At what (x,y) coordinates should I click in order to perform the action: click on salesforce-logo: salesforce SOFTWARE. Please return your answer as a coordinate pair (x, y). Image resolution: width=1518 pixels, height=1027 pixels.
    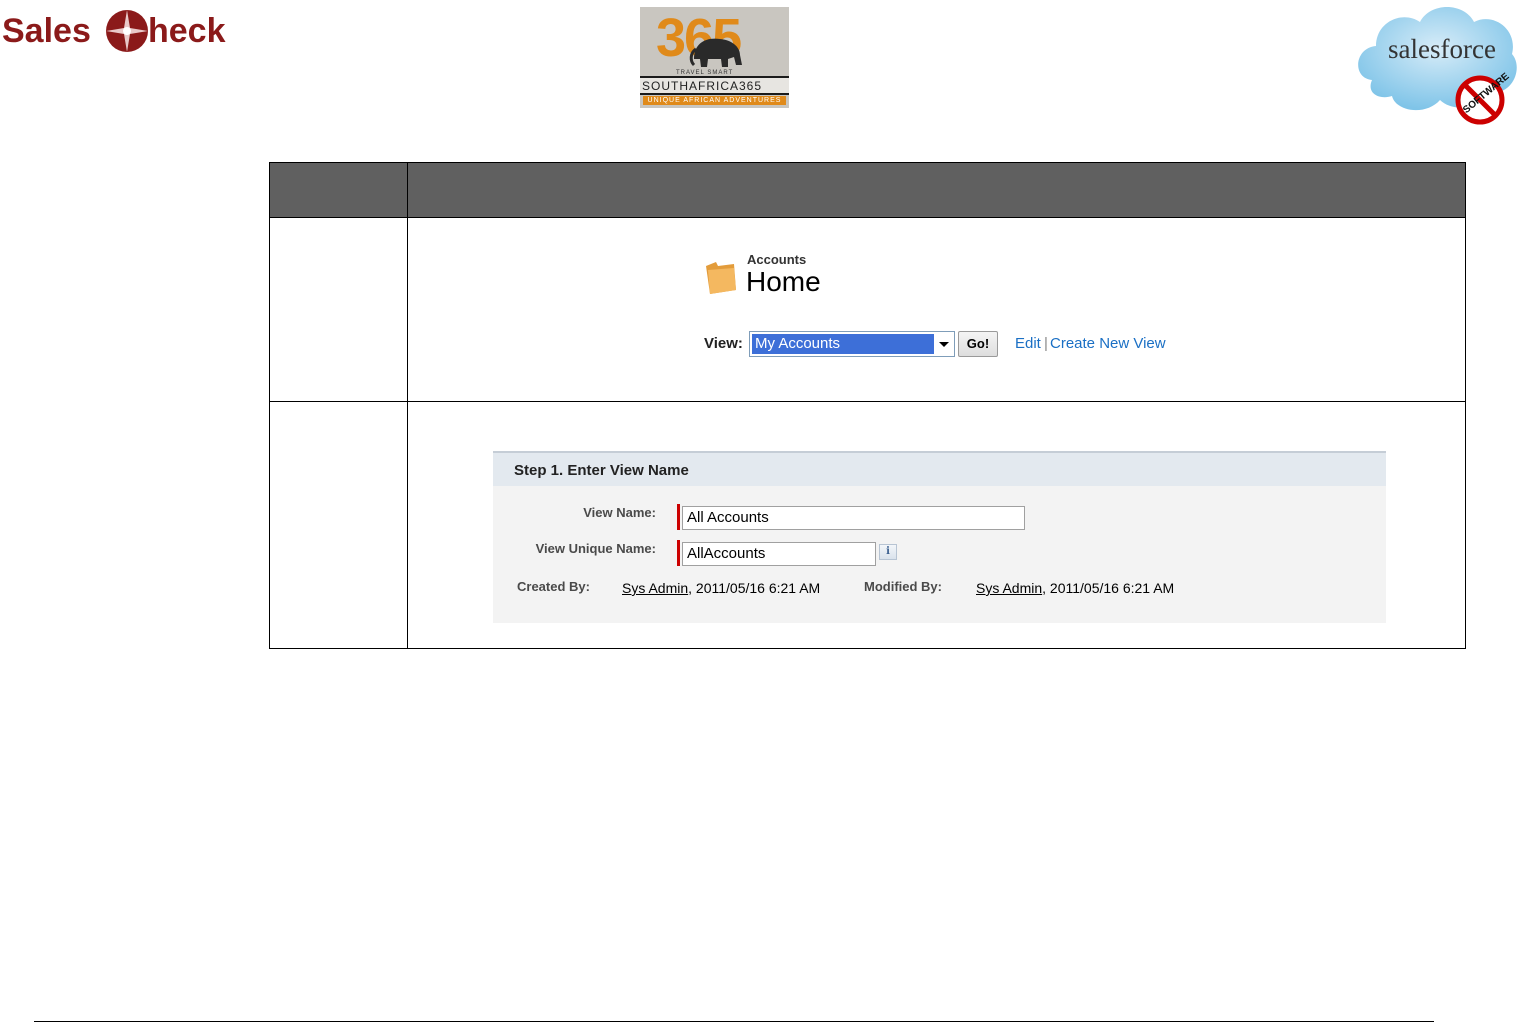
    Looking at the image, I should click on (1435, 63).